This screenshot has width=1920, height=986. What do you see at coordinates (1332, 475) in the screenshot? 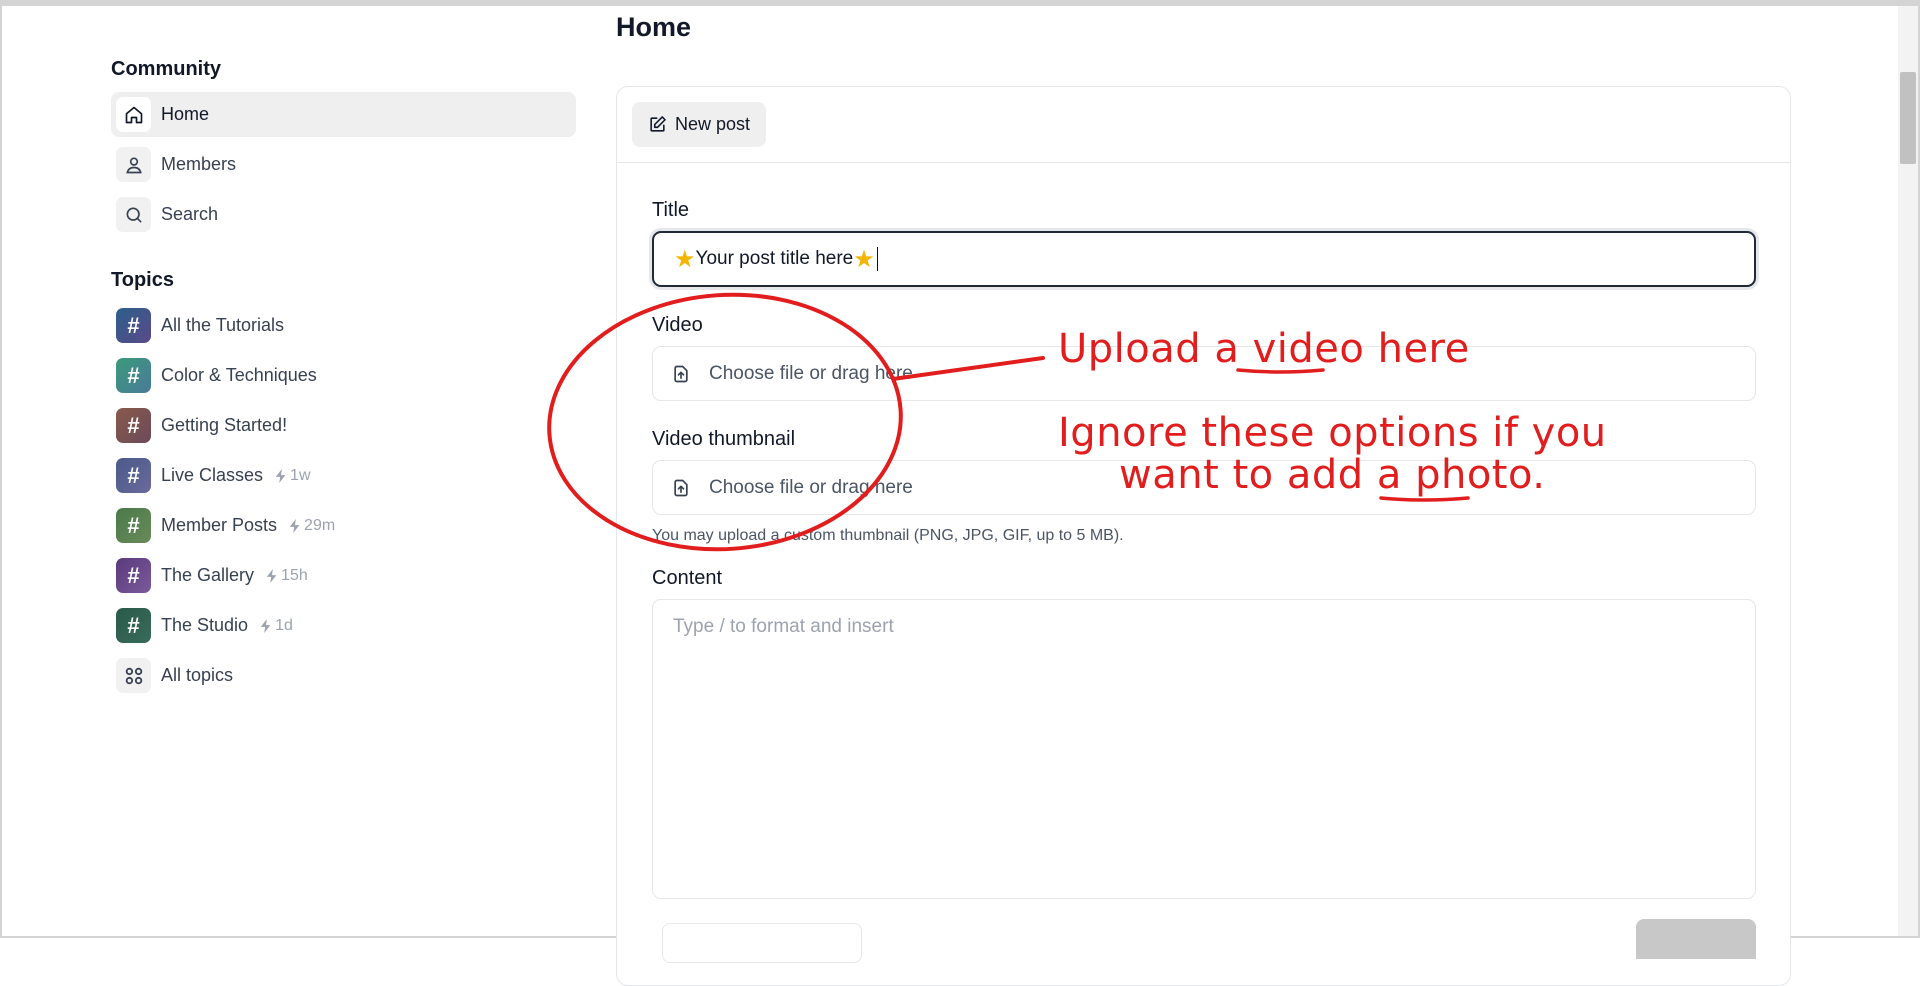
I see `annotation-ignore-line2: want to add a photo.` at bounding box center [1332, 475].